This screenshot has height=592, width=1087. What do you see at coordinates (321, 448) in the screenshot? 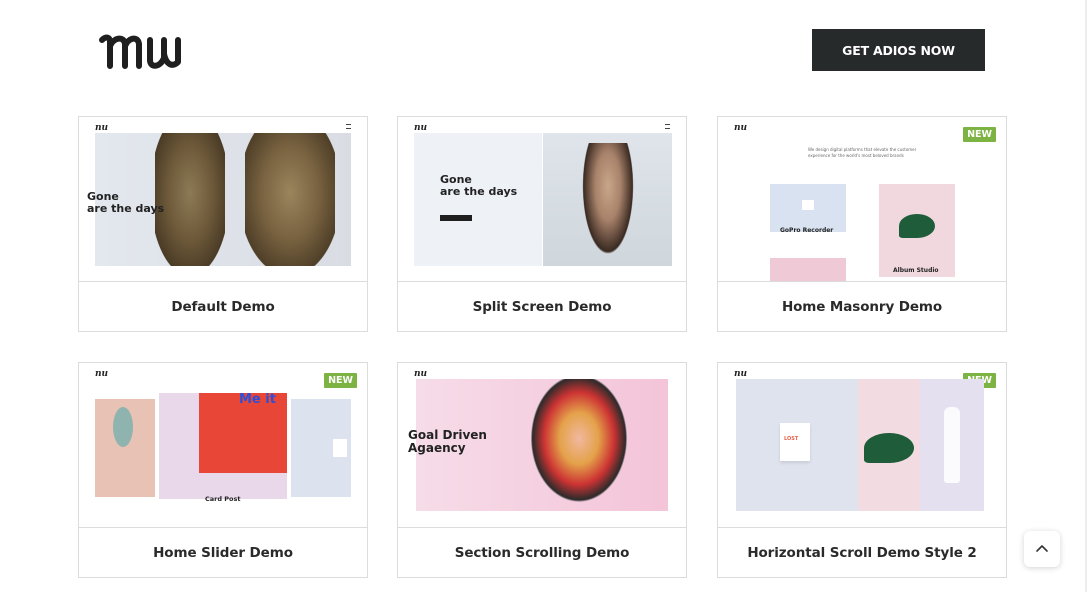
I see `slide-image-right` at bounding box center [321, 448].